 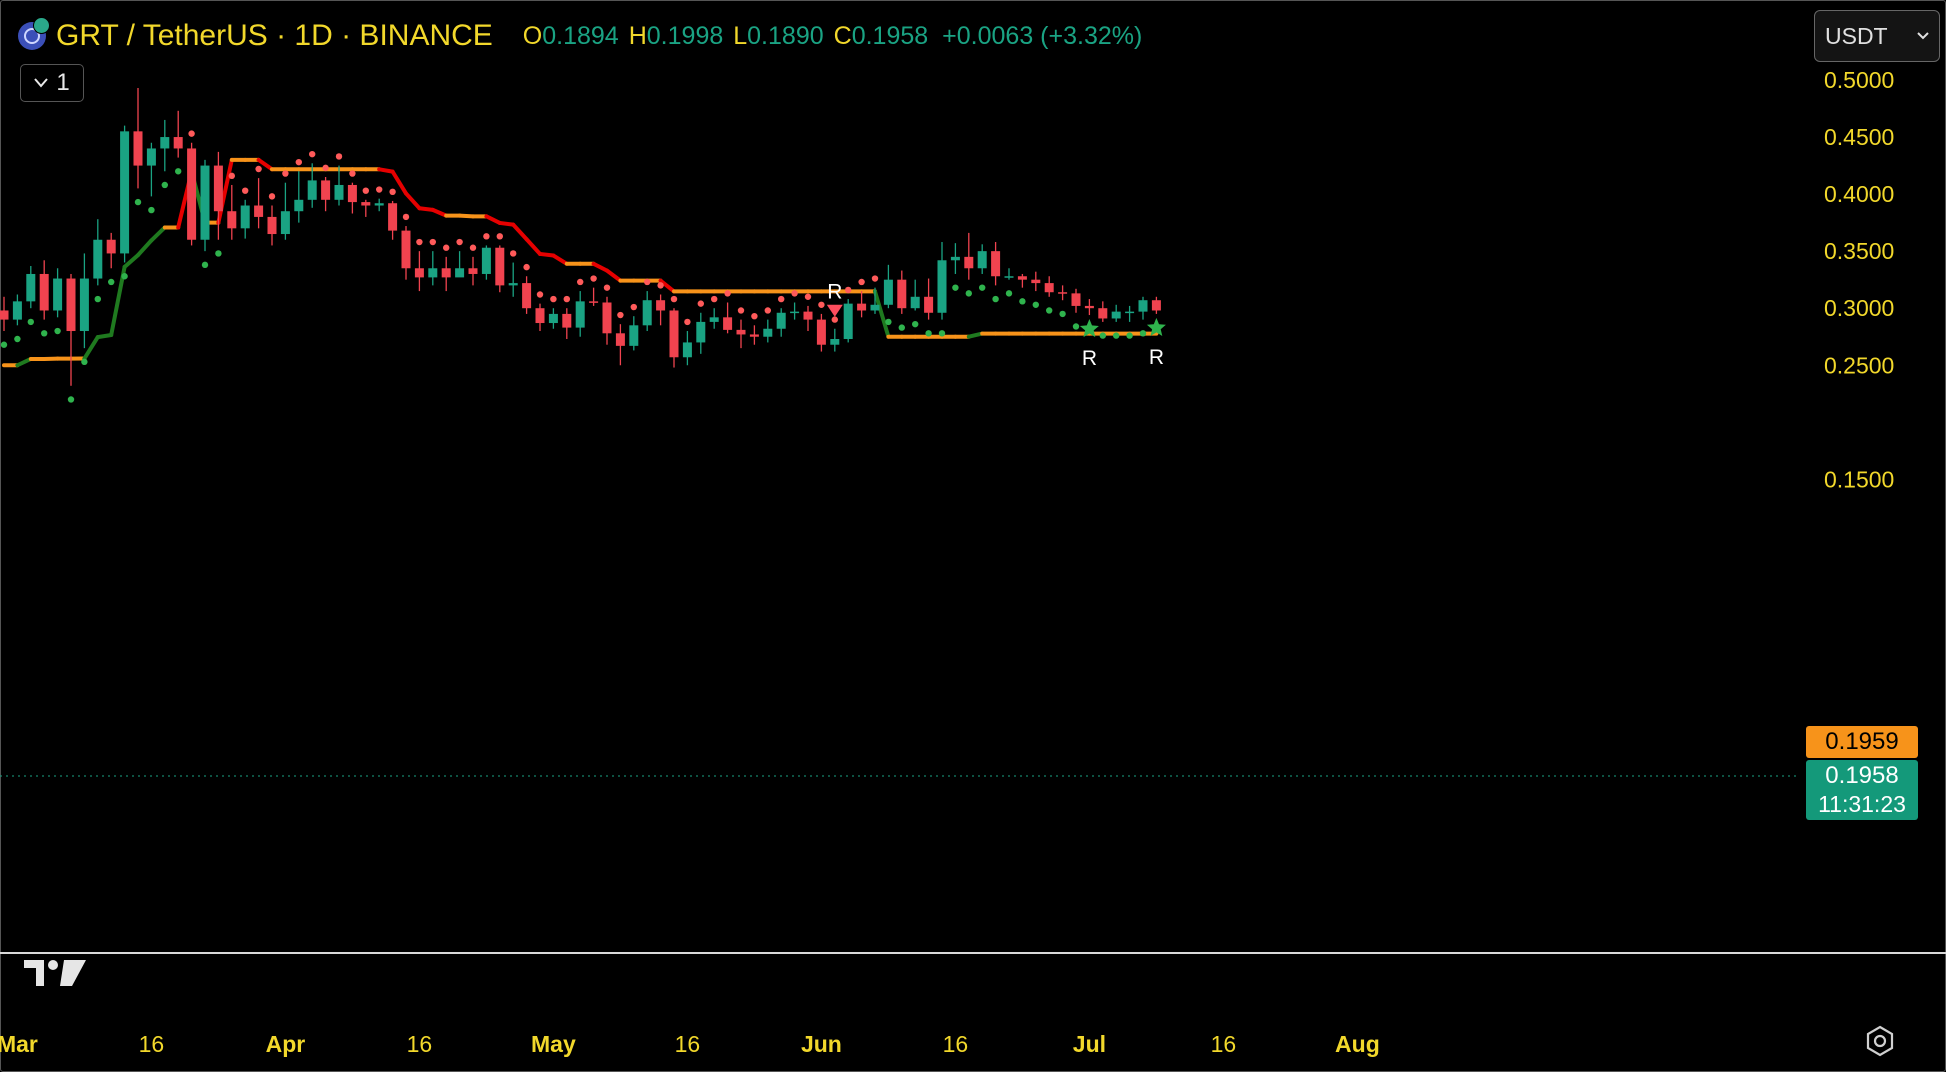 I want to click on high-label: H, so click(x=637, y=35).